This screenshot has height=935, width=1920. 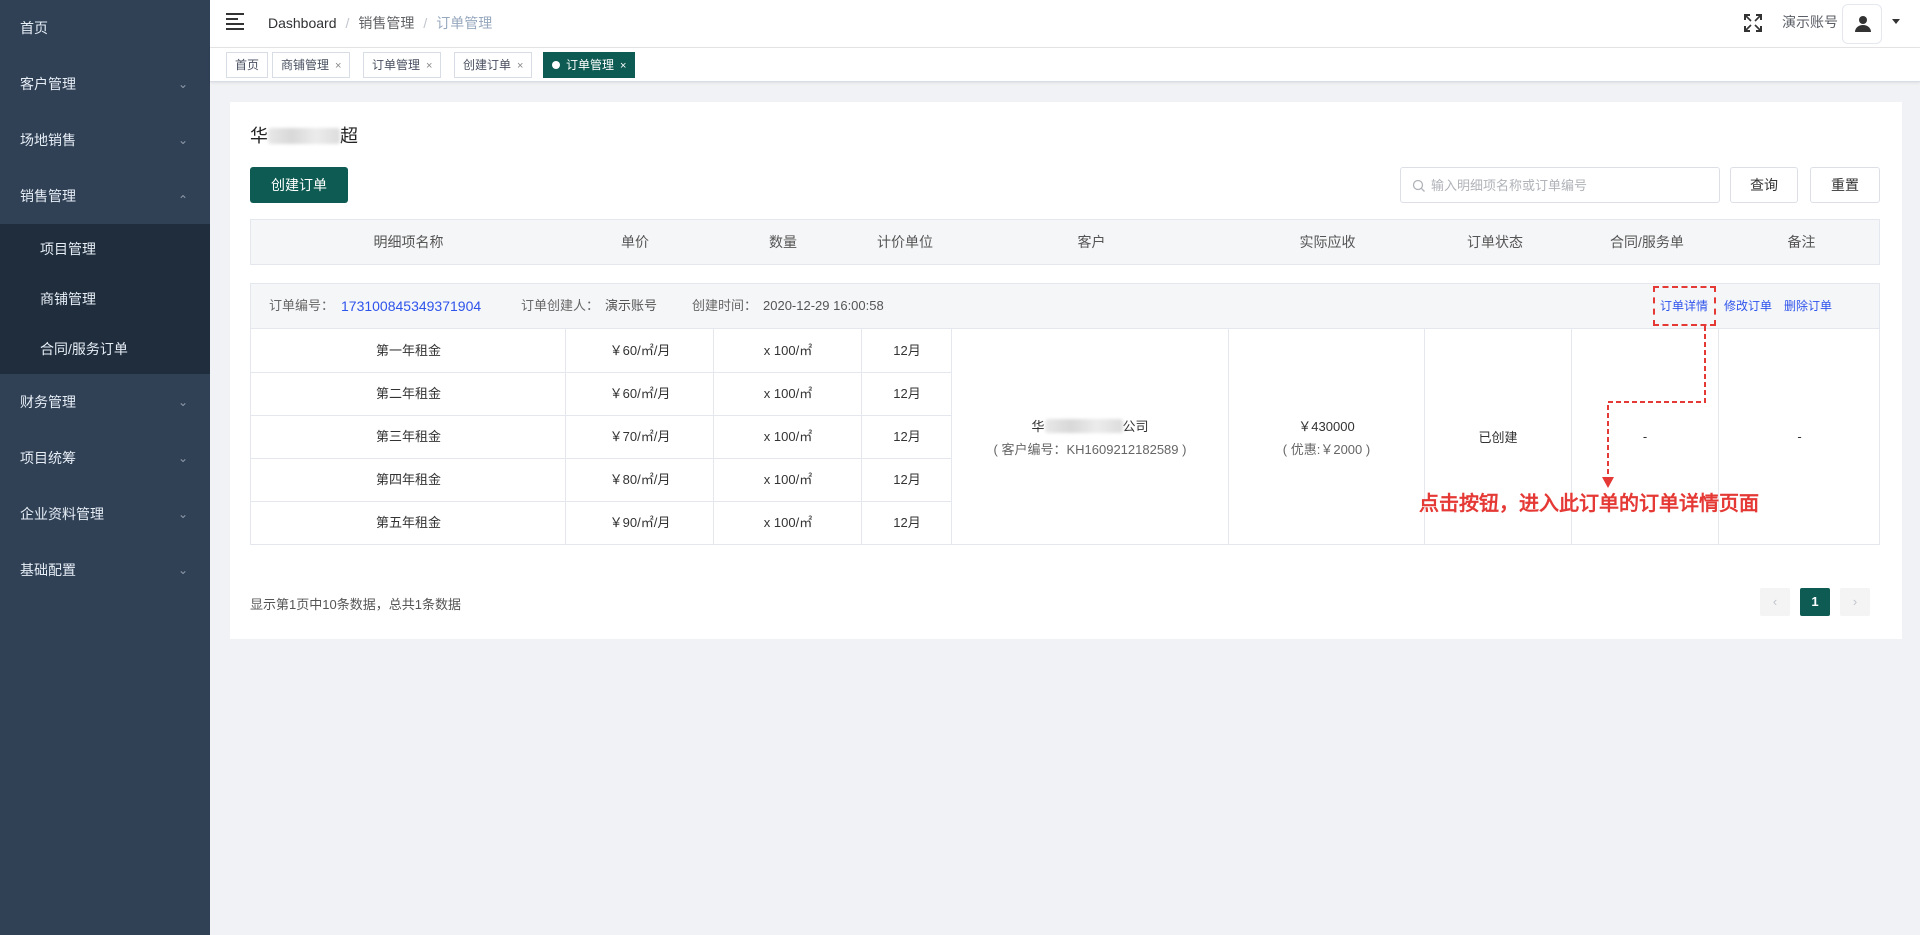 What do you see at coordinates (386, 23) in the screenshot?
I see `breadcrumb-sales: 销售管理` at bounding box center [386, 23].